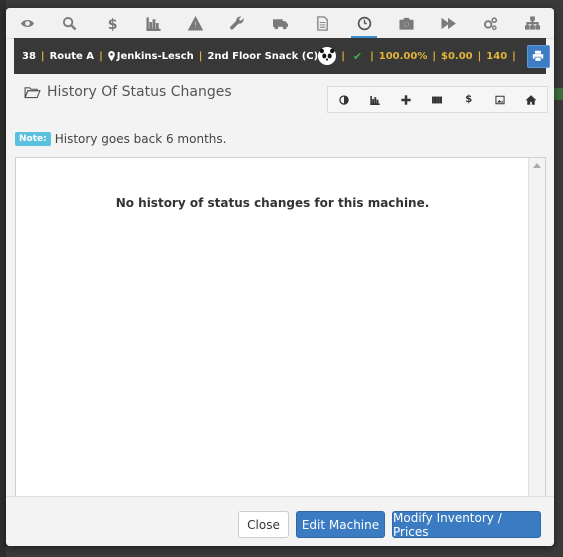 This screenshot has width=563, height=557. What do you see at coordinates (558, 94) in the screenshot?
I see `backdrop-strip` at bounding box center [558, 94].